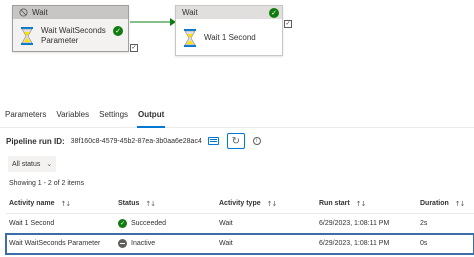 This screenshot has width=474, height=257. Describe the element at coordinates (47, 183) in the screenshot. I see `items-count-text: Showing 1 - 2 of 2 items` at that location.